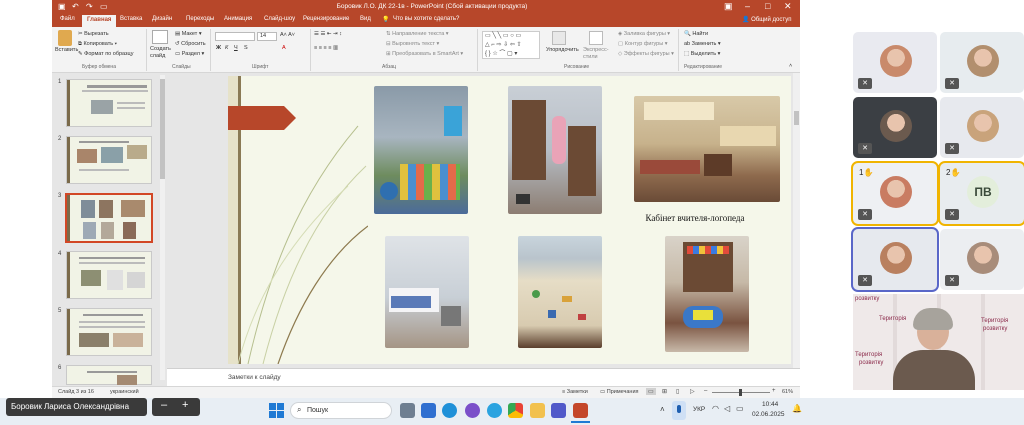 The width and height of the screenshot is (1024, 425). What do you see at coordinates (702, 44) in the screenshot?
I see `replace-button: ab Заменить ▾` at bounding box center [702, 44].